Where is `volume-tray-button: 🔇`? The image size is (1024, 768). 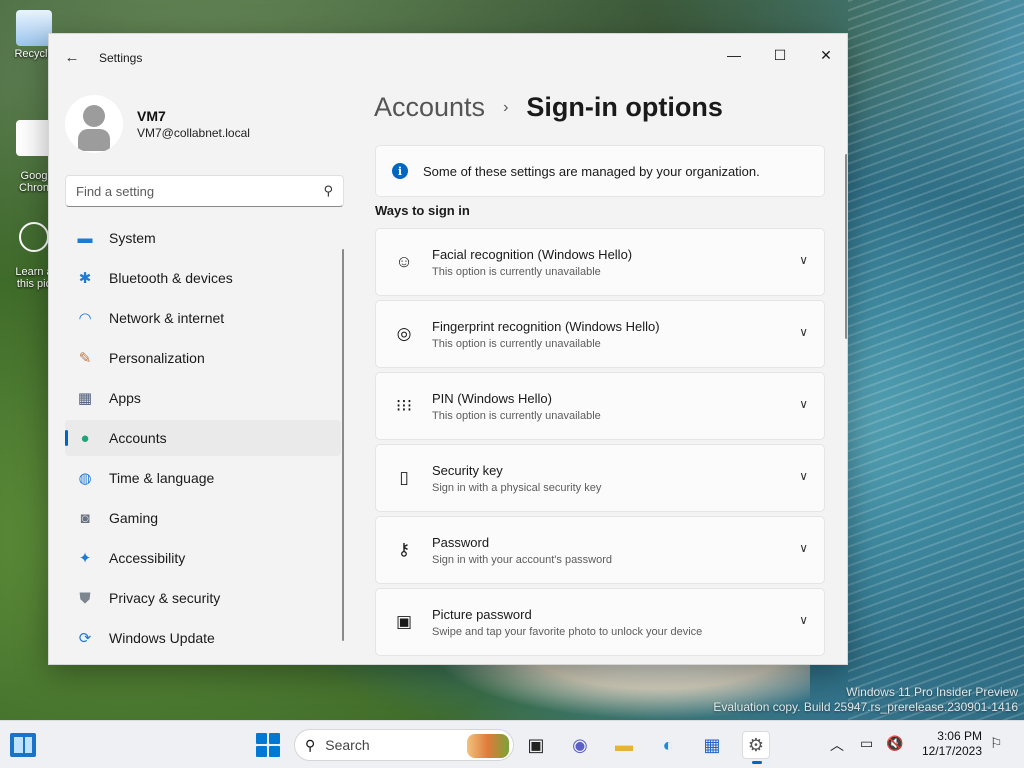
volume-tray-button: 🔇 is located at coordinates (894, 743).